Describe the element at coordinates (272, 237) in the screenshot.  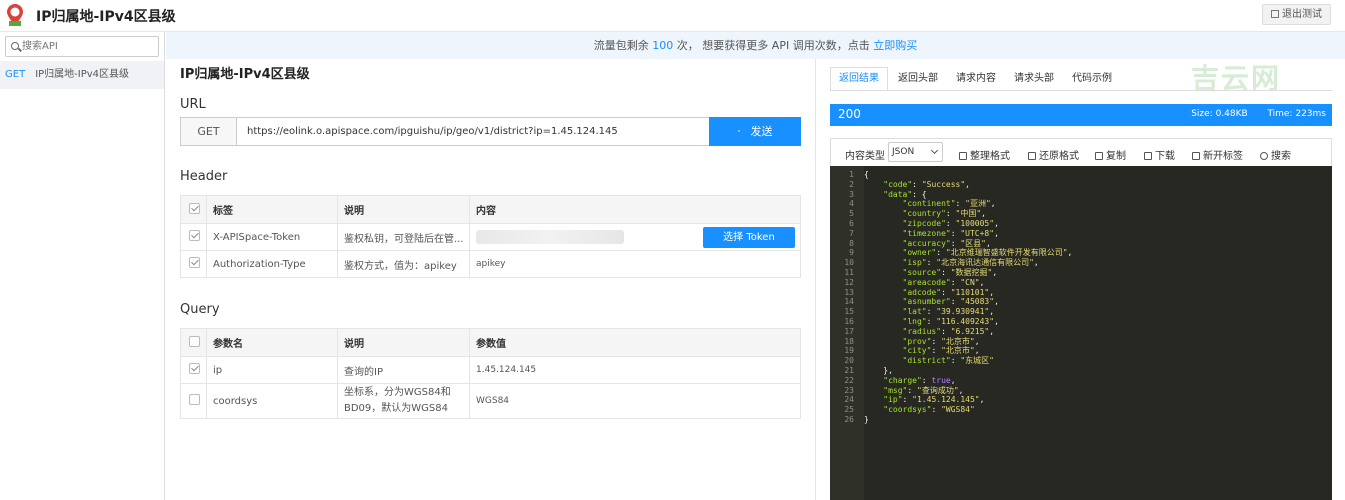
I see `header-name: X-APISpace-Token` at that location.